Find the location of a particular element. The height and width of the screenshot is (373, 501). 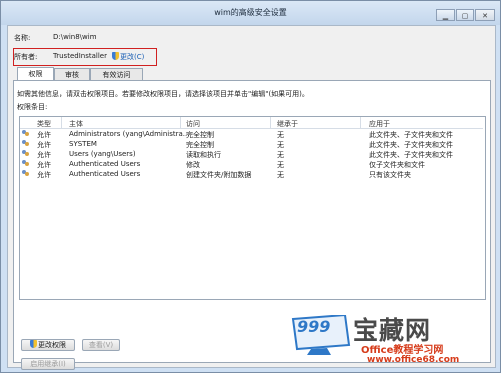

owner-label: 所有者: is located at coordinates (26, 57).